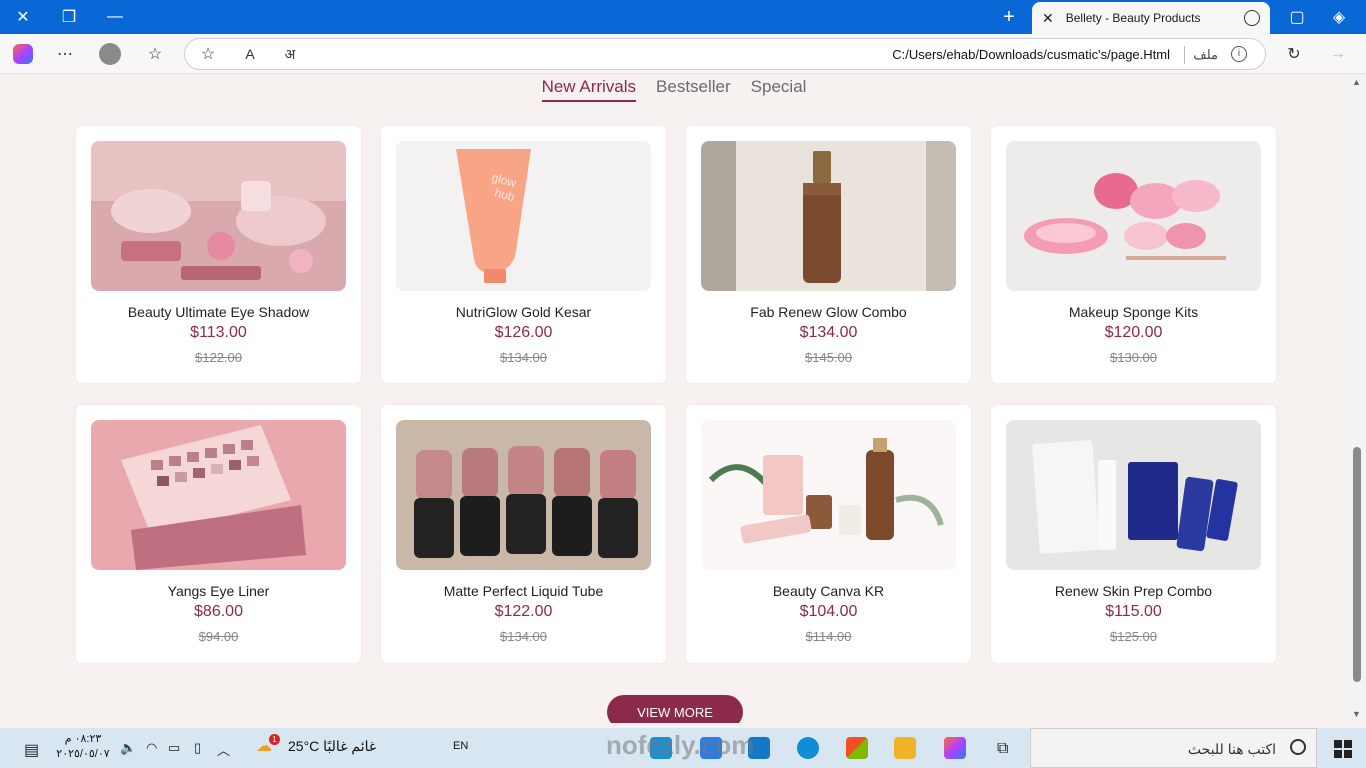 The width and height of the screenshot is (1366, 768). What do you see at coordinates (218, 332) in the screenshot?
I see `product-price: $113.00` at bounding box center [218, 332].